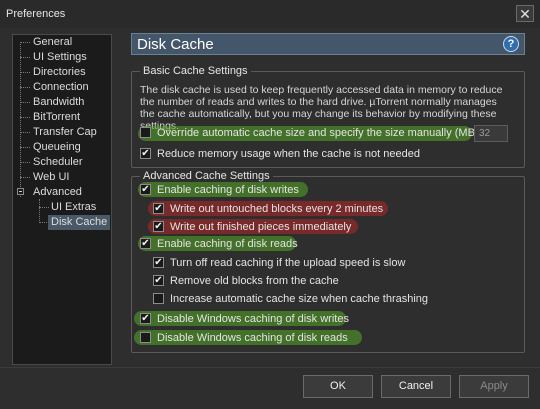  What do you see at coordinates (73, 207) in the screenshot?
I see `tree-item-ui-extras: UI Extras` at bounding box center [73, 207].